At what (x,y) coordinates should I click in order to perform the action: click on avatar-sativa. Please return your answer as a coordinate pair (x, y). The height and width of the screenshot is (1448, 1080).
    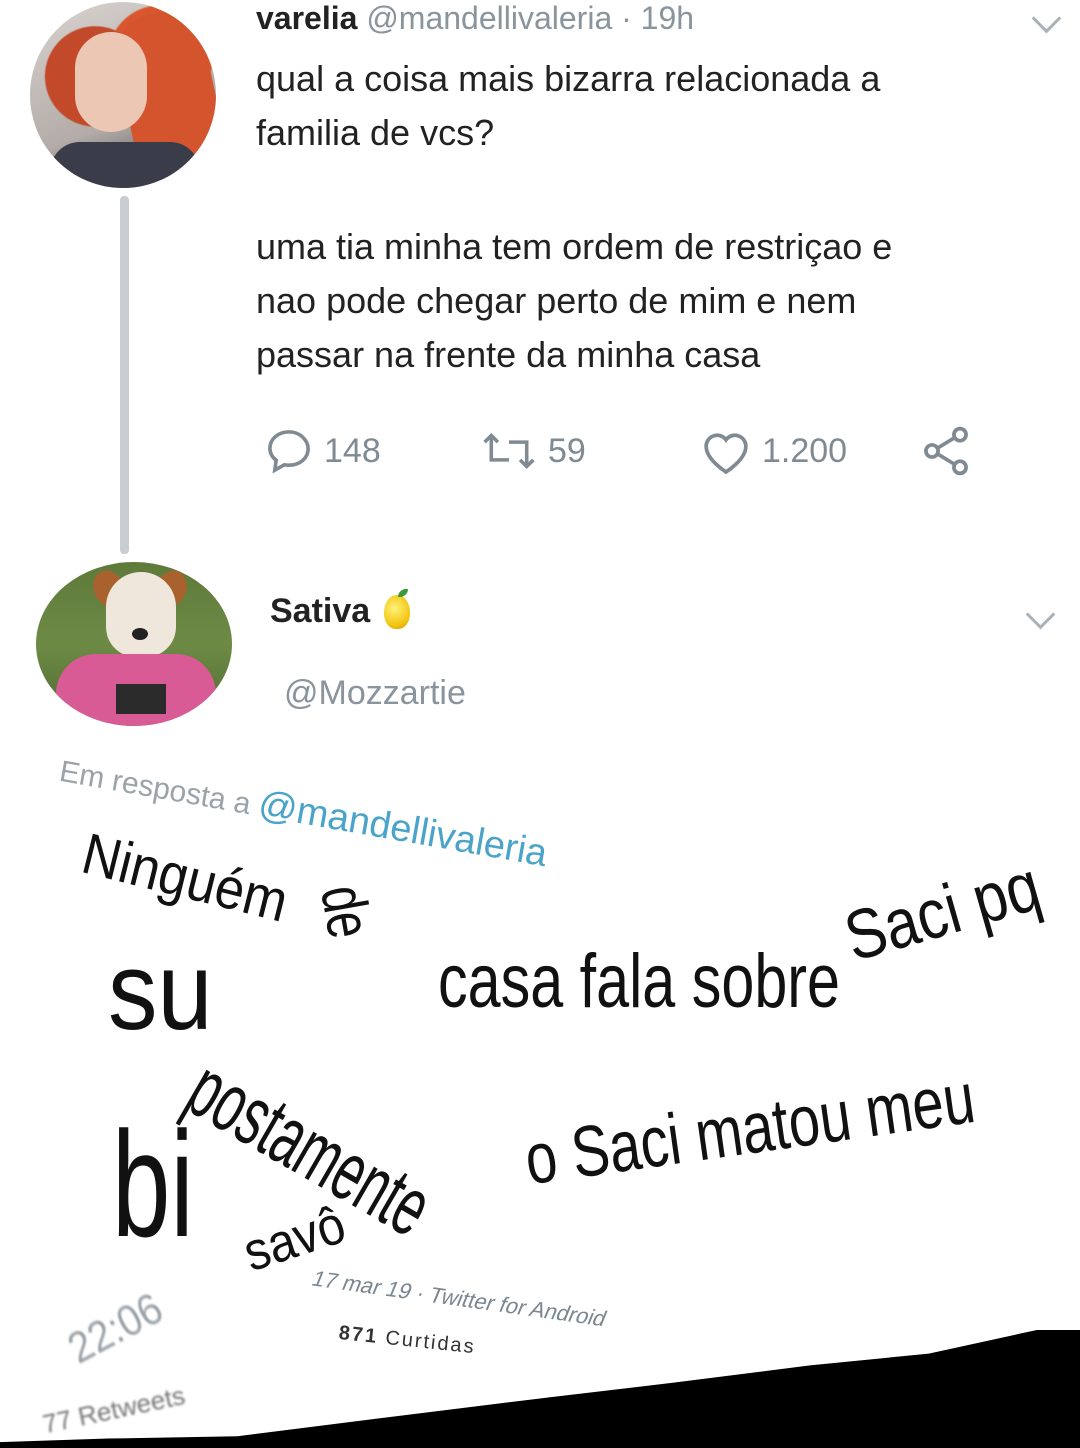
    Looking at the image, I should click on (134, 644).